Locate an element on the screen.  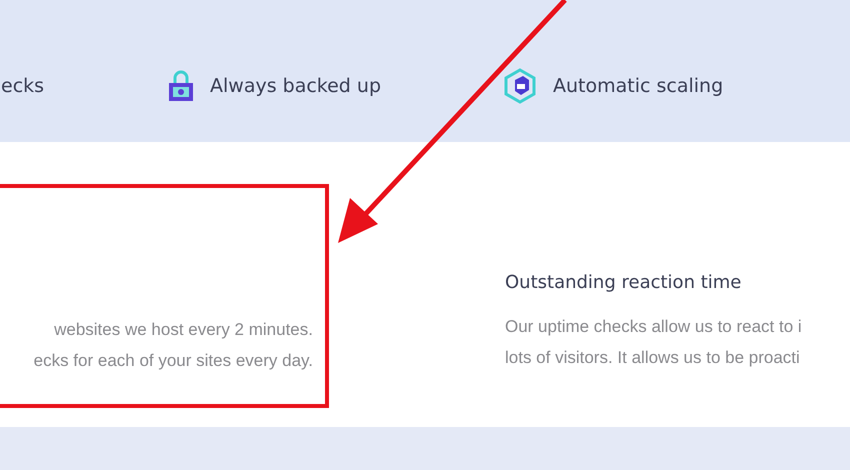
hexagon-icon is located at coordinates (520, 86).